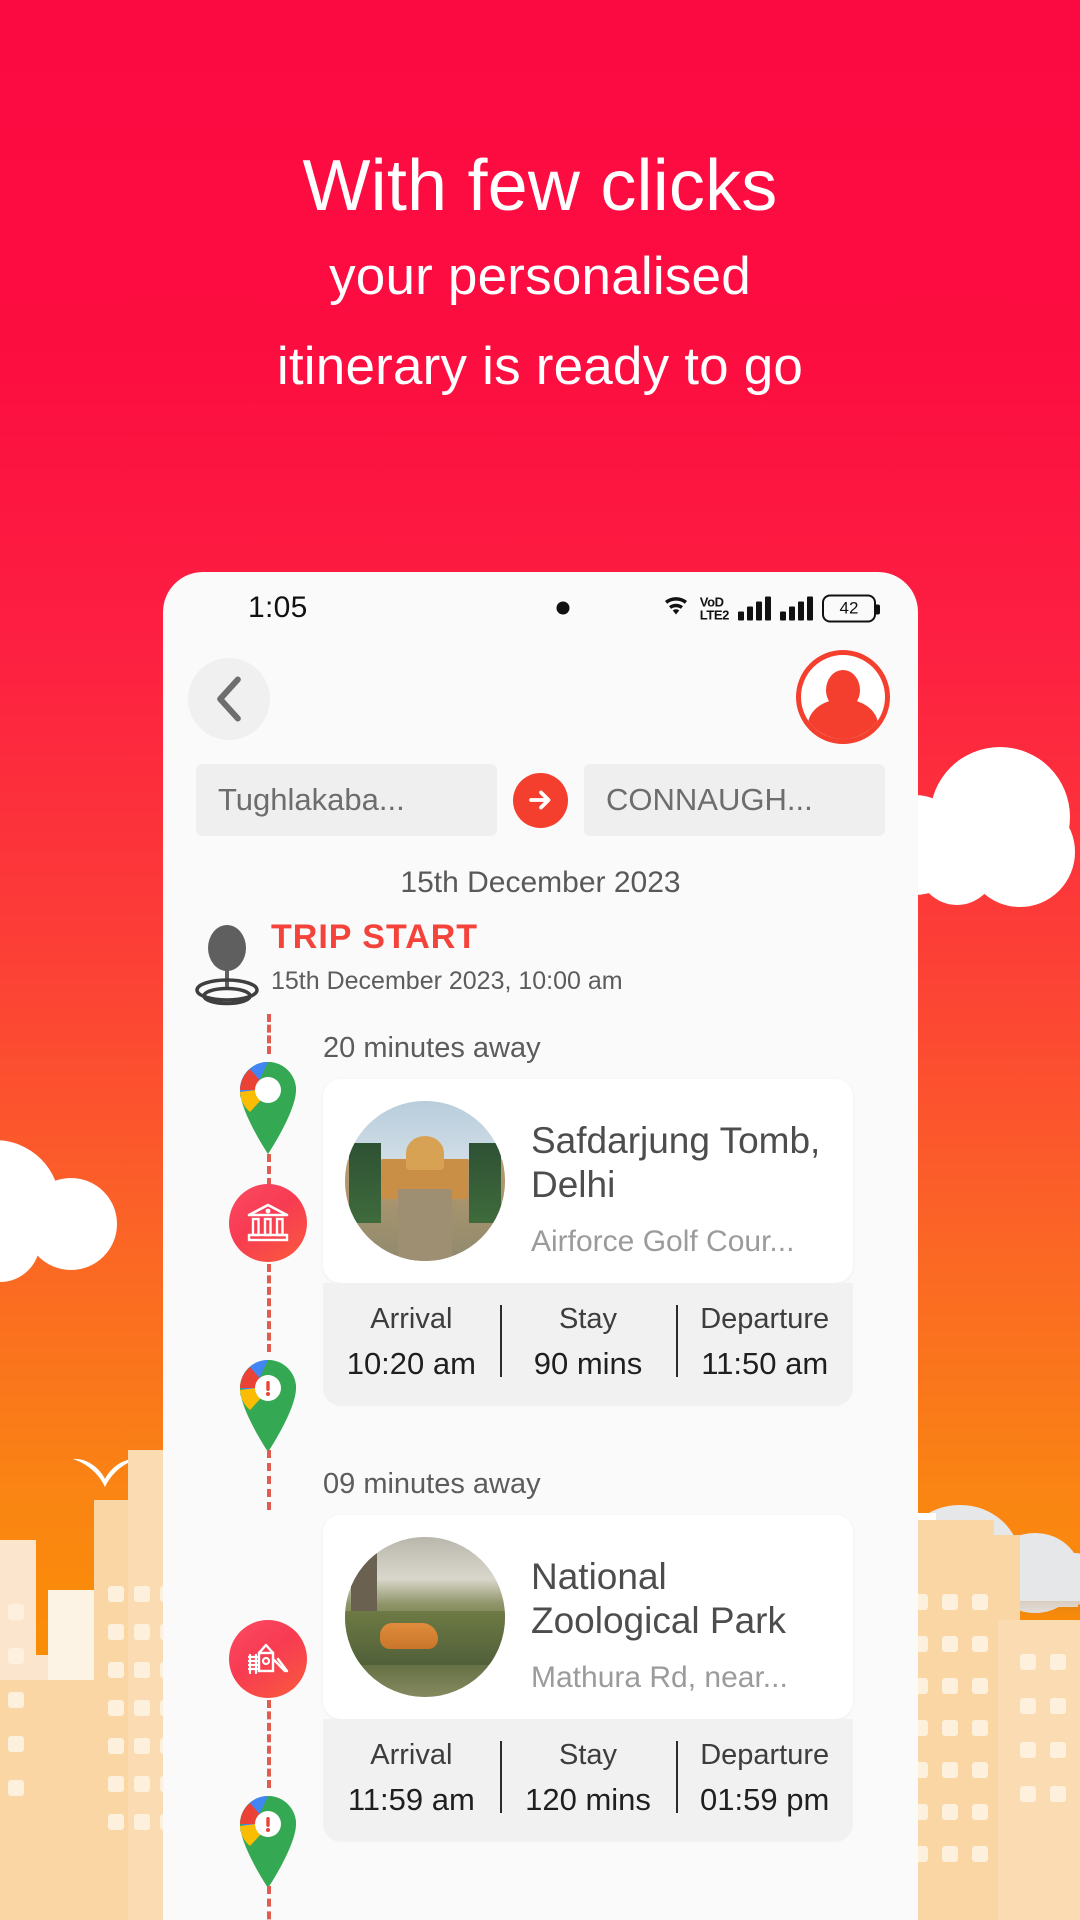 The height and width of the screenshot is (1920, 1080). I want to click on poi-name: National Zoological Park, so click(659, 1598).